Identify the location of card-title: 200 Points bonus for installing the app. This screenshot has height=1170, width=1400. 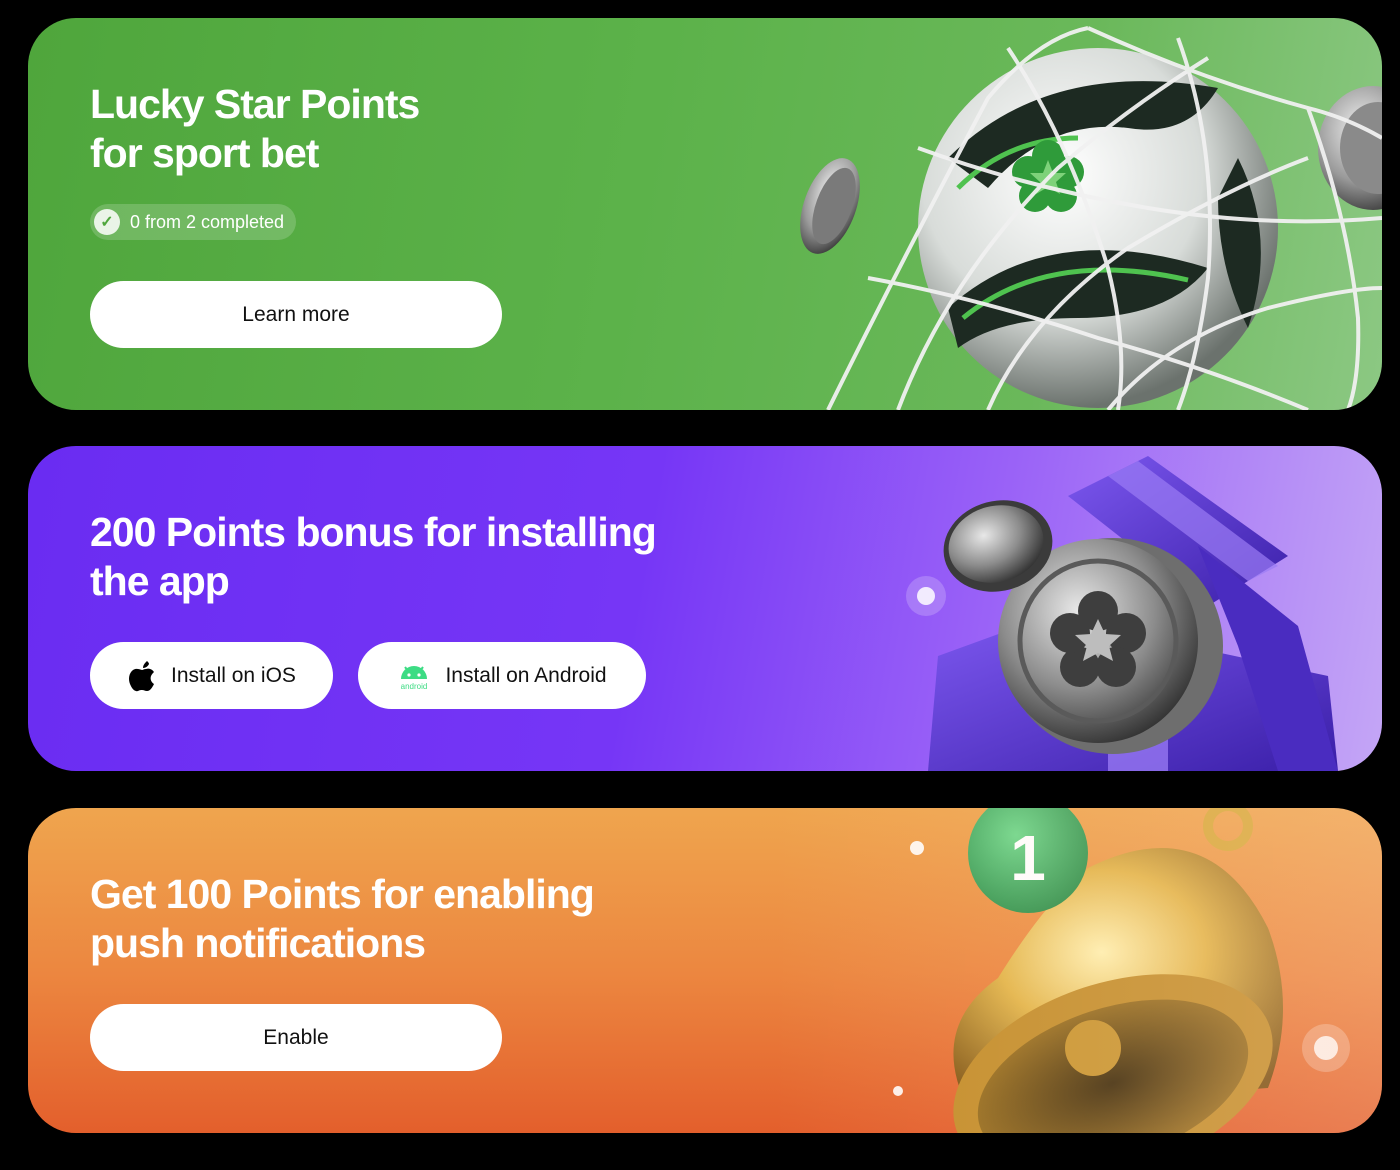
(373, 556).